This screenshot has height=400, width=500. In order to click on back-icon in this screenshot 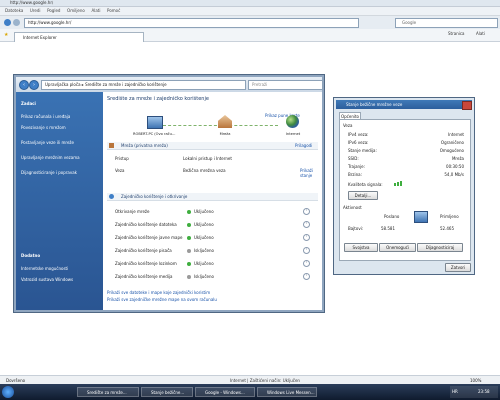, I will do `click(7, 22)`.